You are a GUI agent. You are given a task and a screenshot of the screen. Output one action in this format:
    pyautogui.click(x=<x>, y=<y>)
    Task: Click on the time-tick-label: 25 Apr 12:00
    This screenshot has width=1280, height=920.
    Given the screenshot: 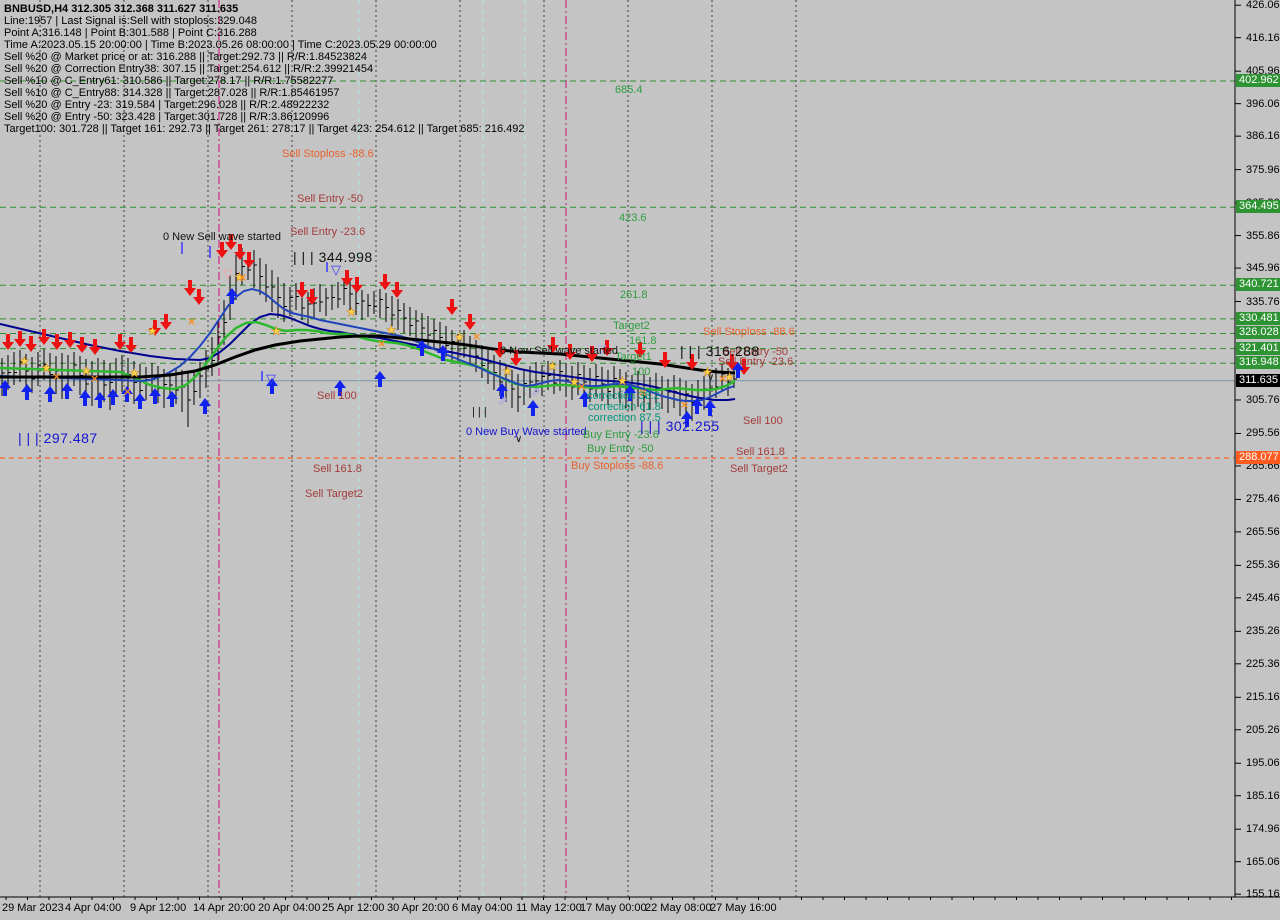 What is the action you would take?
    pyautogui.click(x=353, y=908)
    